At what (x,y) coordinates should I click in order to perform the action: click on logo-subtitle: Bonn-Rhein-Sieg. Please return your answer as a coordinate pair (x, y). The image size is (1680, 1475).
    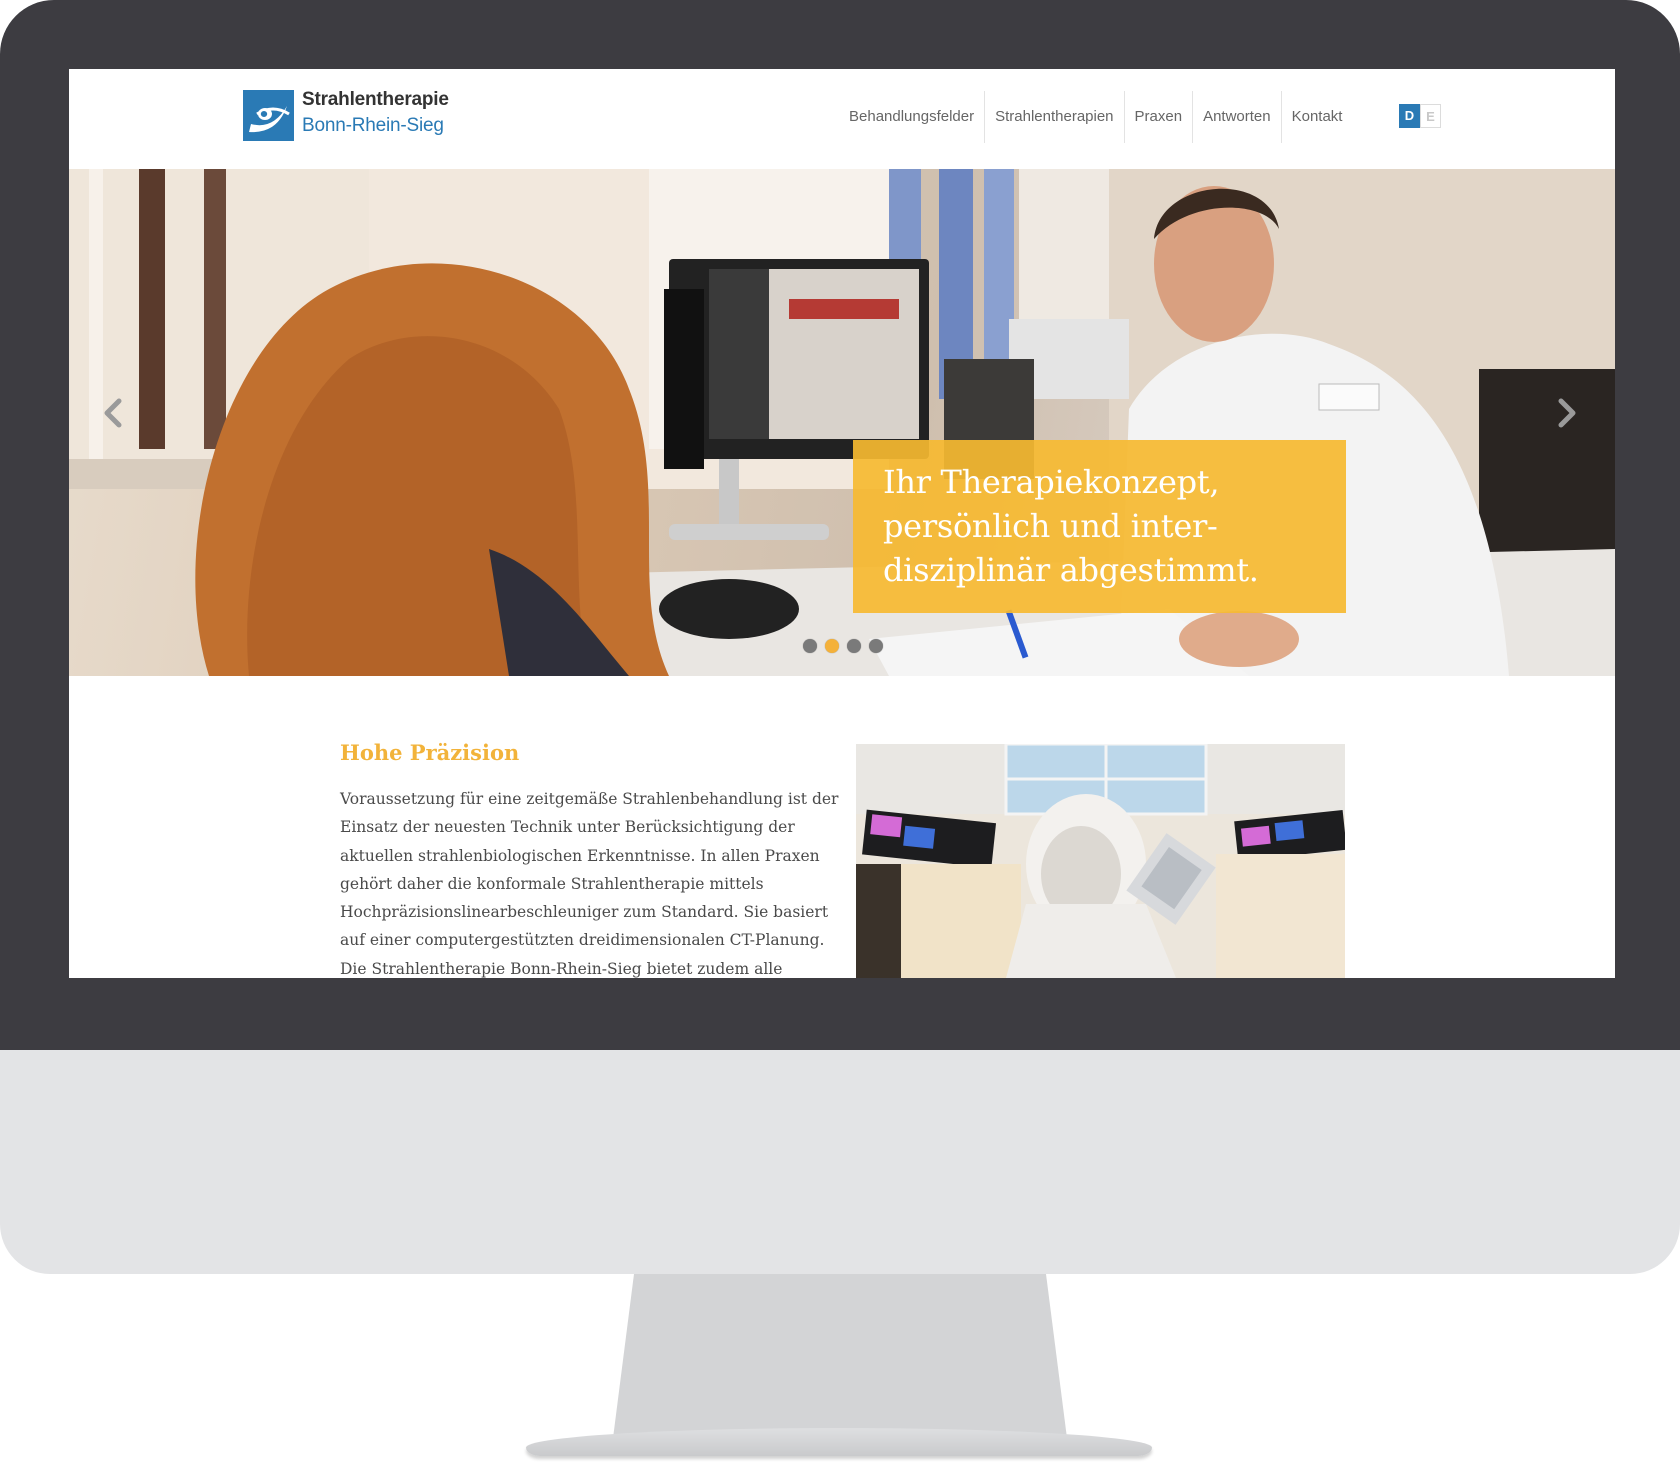
    Looking at the image, I should click on (373, 125).